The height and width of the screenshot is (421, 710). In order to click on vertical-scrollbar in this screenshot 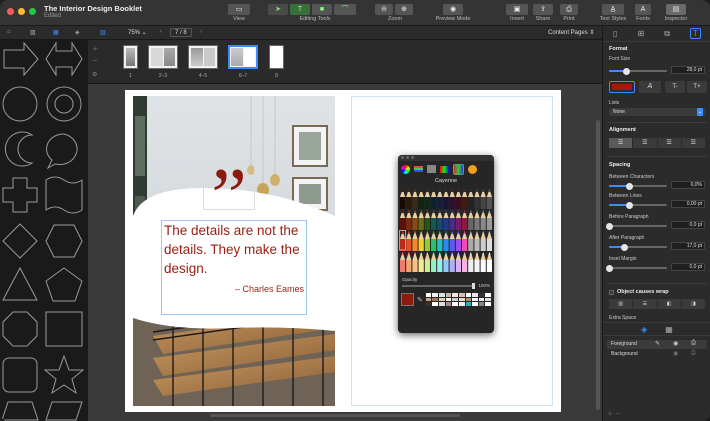, I will do `click(598, 265)`.